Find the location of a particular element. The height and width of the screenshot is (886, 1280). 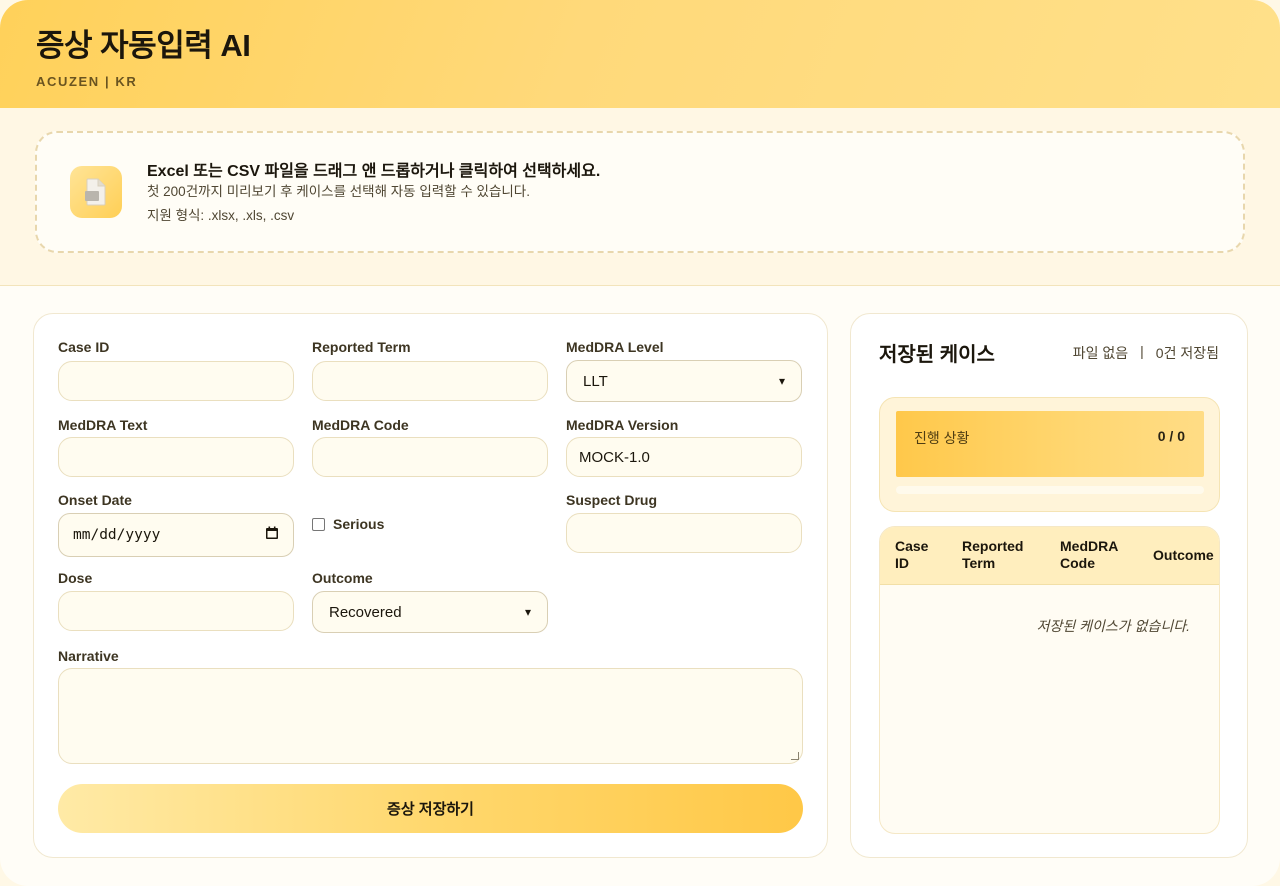

file-icon is located at coordinates (96, 192).